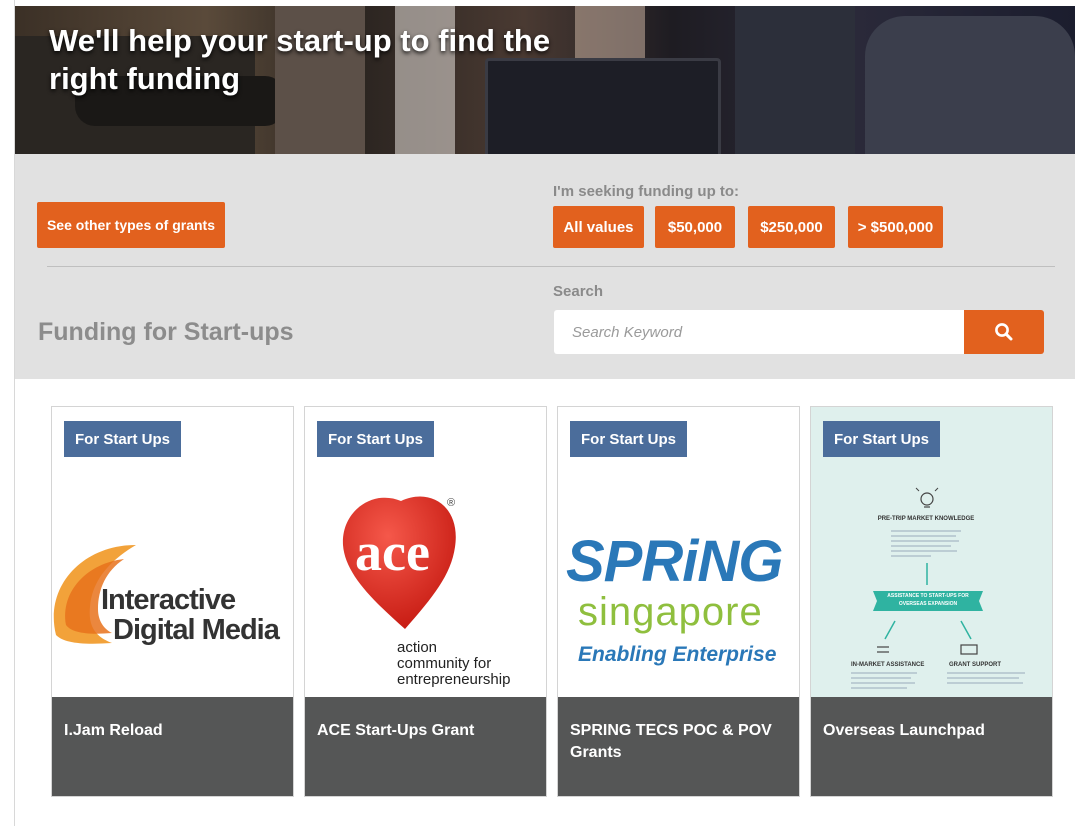  Describe the element at coordinates (695, 227) in the screenshot. I see `amount-button-50000: $50,000` at that location.